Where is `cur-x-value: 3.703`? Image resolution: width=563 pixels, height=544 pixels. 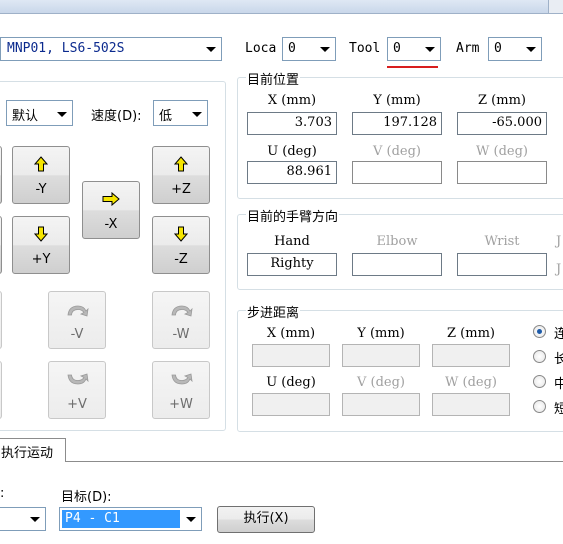 cur-x-value: 3.703 is located at coordinates (292, 123).